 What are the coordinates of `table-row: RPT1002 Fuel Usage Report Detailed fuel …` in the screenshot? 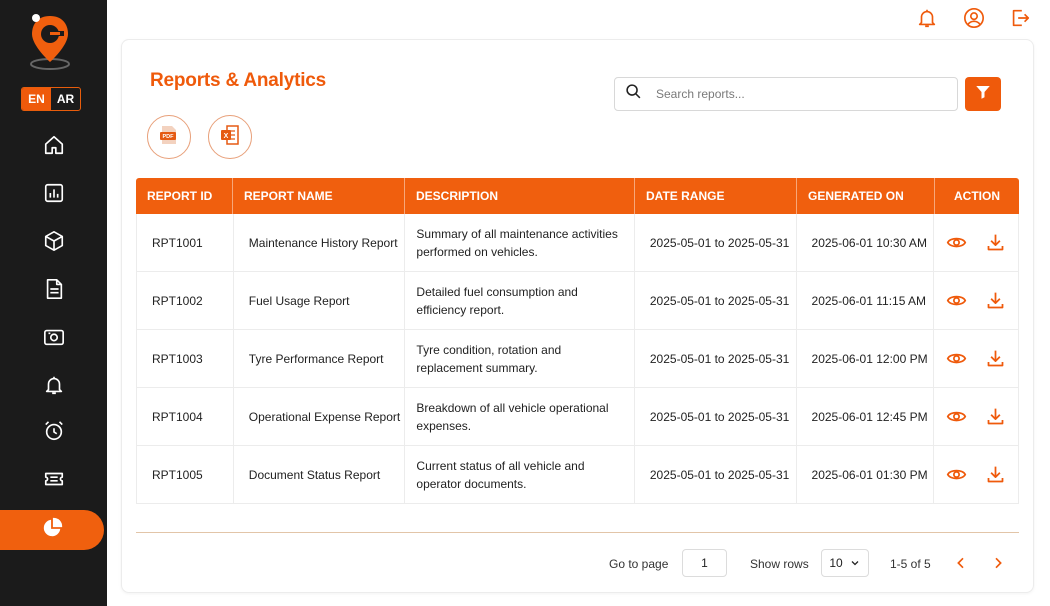 It's located at (577, 301).